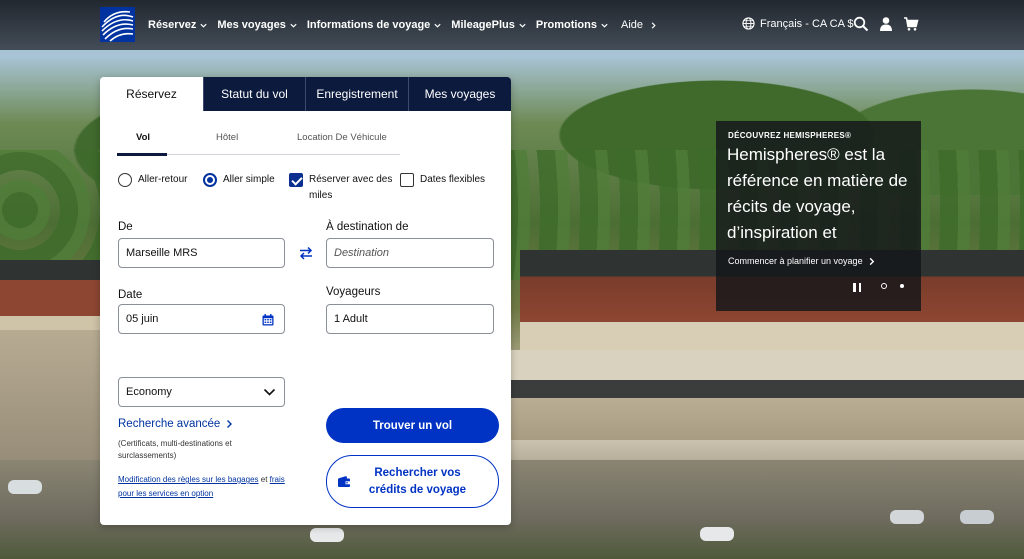  Describe the element at coordinates (342, 137) in the screenshot. I see `subtab-location-vehicule: Location De Véhicule` at that location.